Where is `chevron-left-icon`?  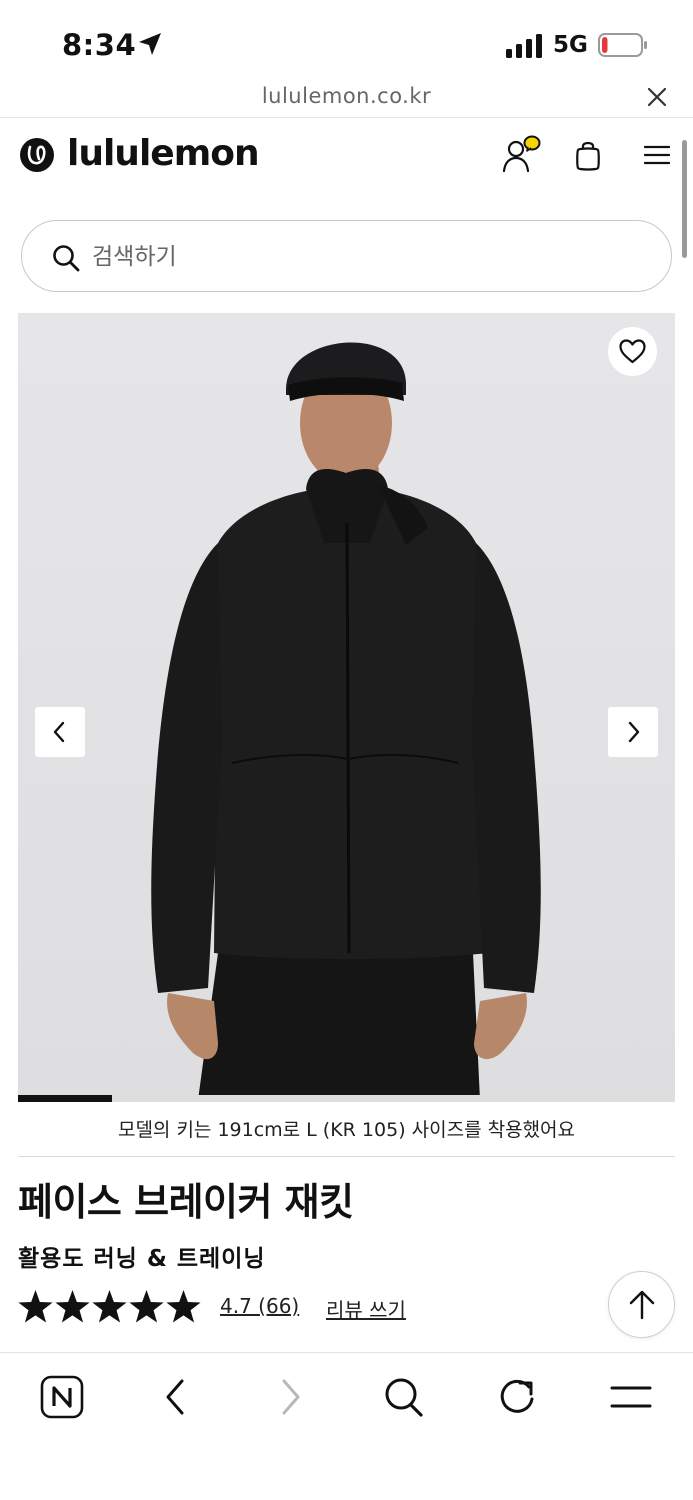 chevron-left-icon is located at coordinates (59, 732).